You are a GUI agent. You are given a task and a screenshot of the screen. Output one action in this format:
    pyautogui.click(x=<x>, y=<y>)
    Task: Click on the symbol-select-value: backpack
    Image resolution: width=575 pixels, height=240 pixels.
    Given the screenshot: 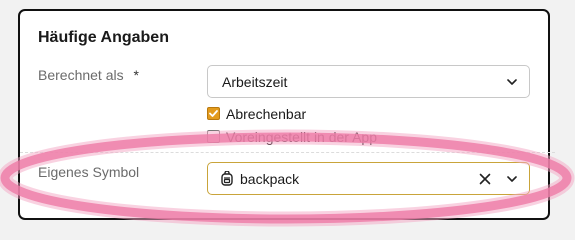 What is the action you would take?
    pyautogui.click(x=270, y=178)
    